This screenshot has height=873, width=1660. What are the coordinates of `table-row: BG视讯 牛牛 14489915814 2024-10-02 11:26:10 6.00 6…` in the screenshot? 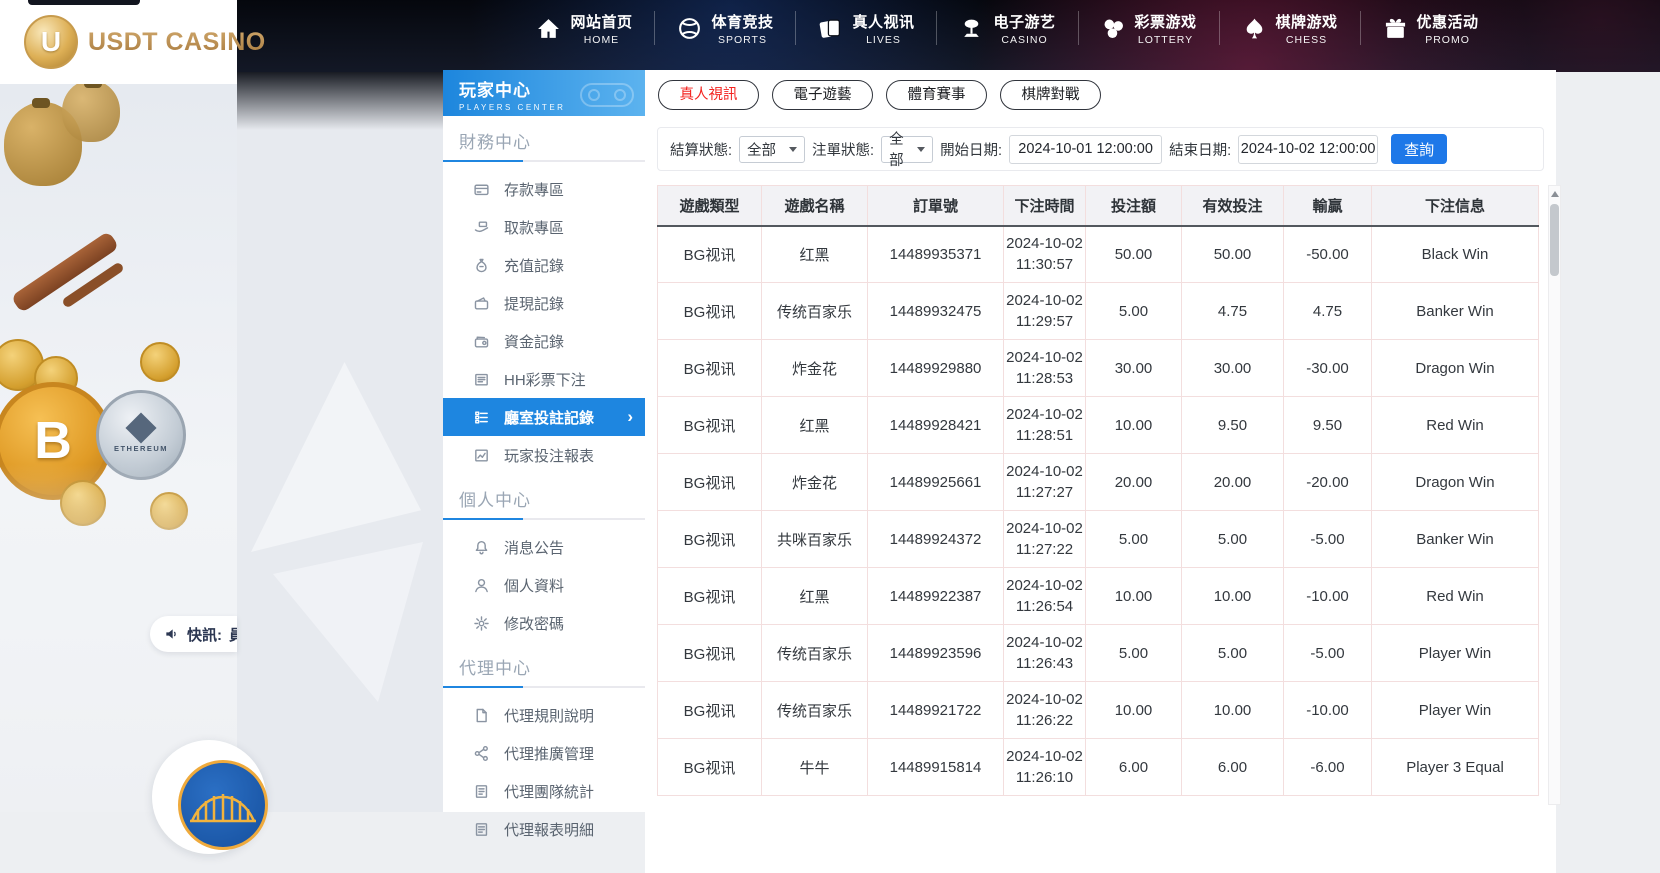 It's located at (1098, 767).